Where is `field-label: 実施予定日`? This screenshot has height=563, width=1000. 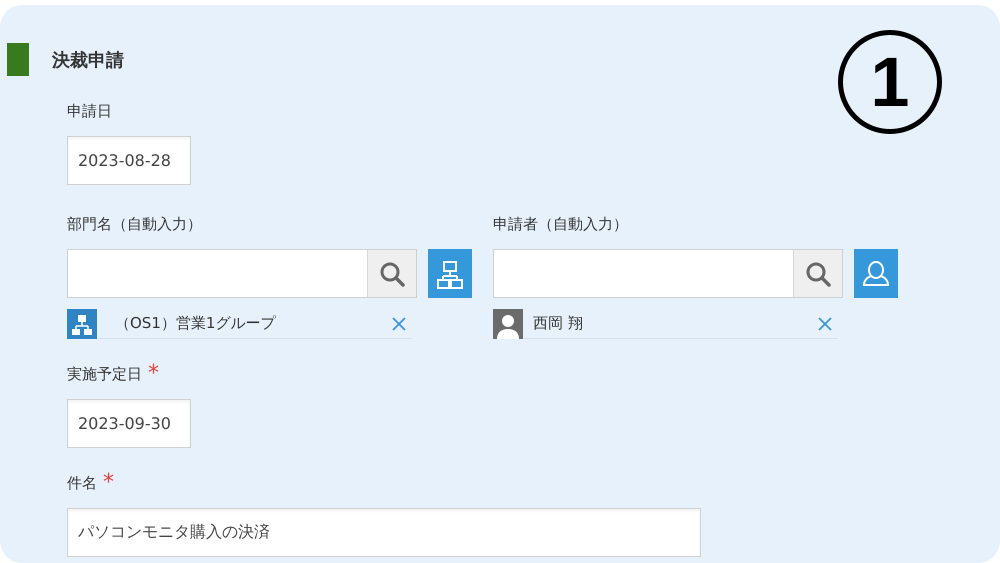
field-label: 実施予定日 is located at coordinates (104, 374).